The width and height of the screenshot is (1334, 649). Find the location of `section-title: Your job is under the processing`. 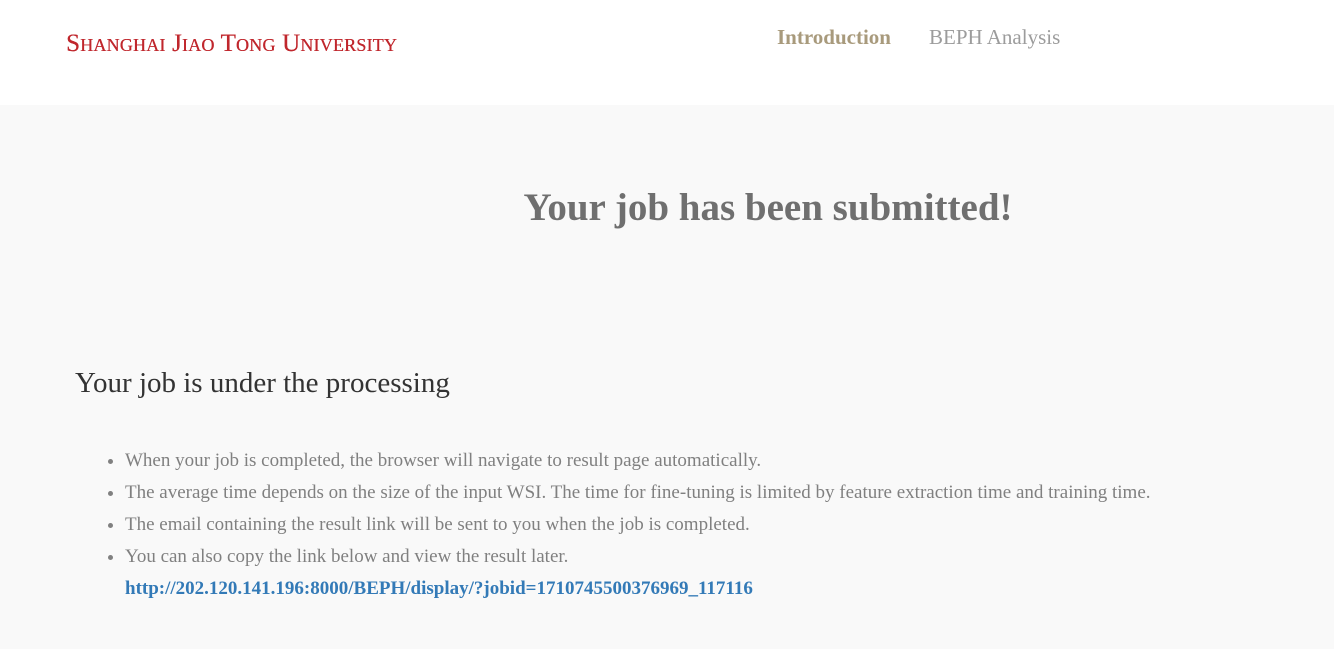

section-title: Your job is under the processing is located at coordinates (262, 383).